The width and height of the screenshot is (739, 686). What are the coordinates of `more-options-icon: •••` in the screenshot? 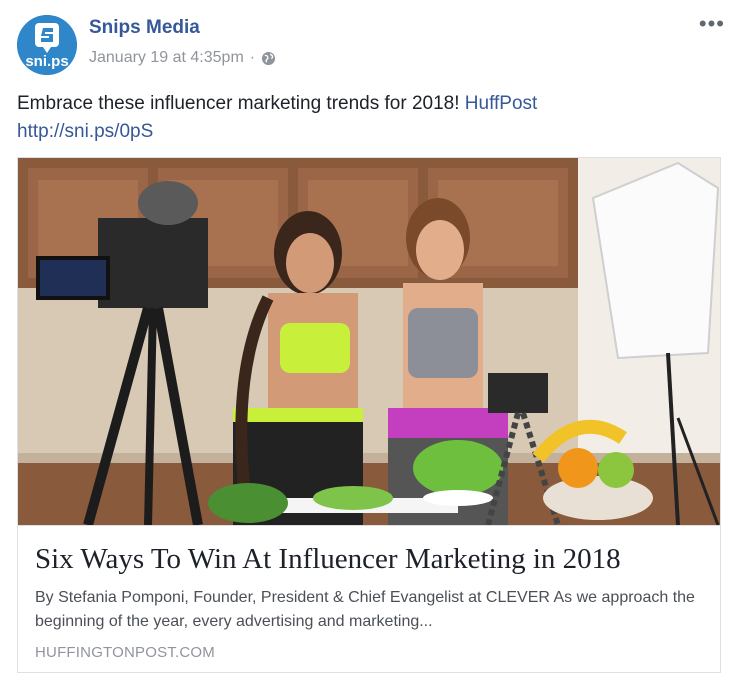 It's located at (712, 24).